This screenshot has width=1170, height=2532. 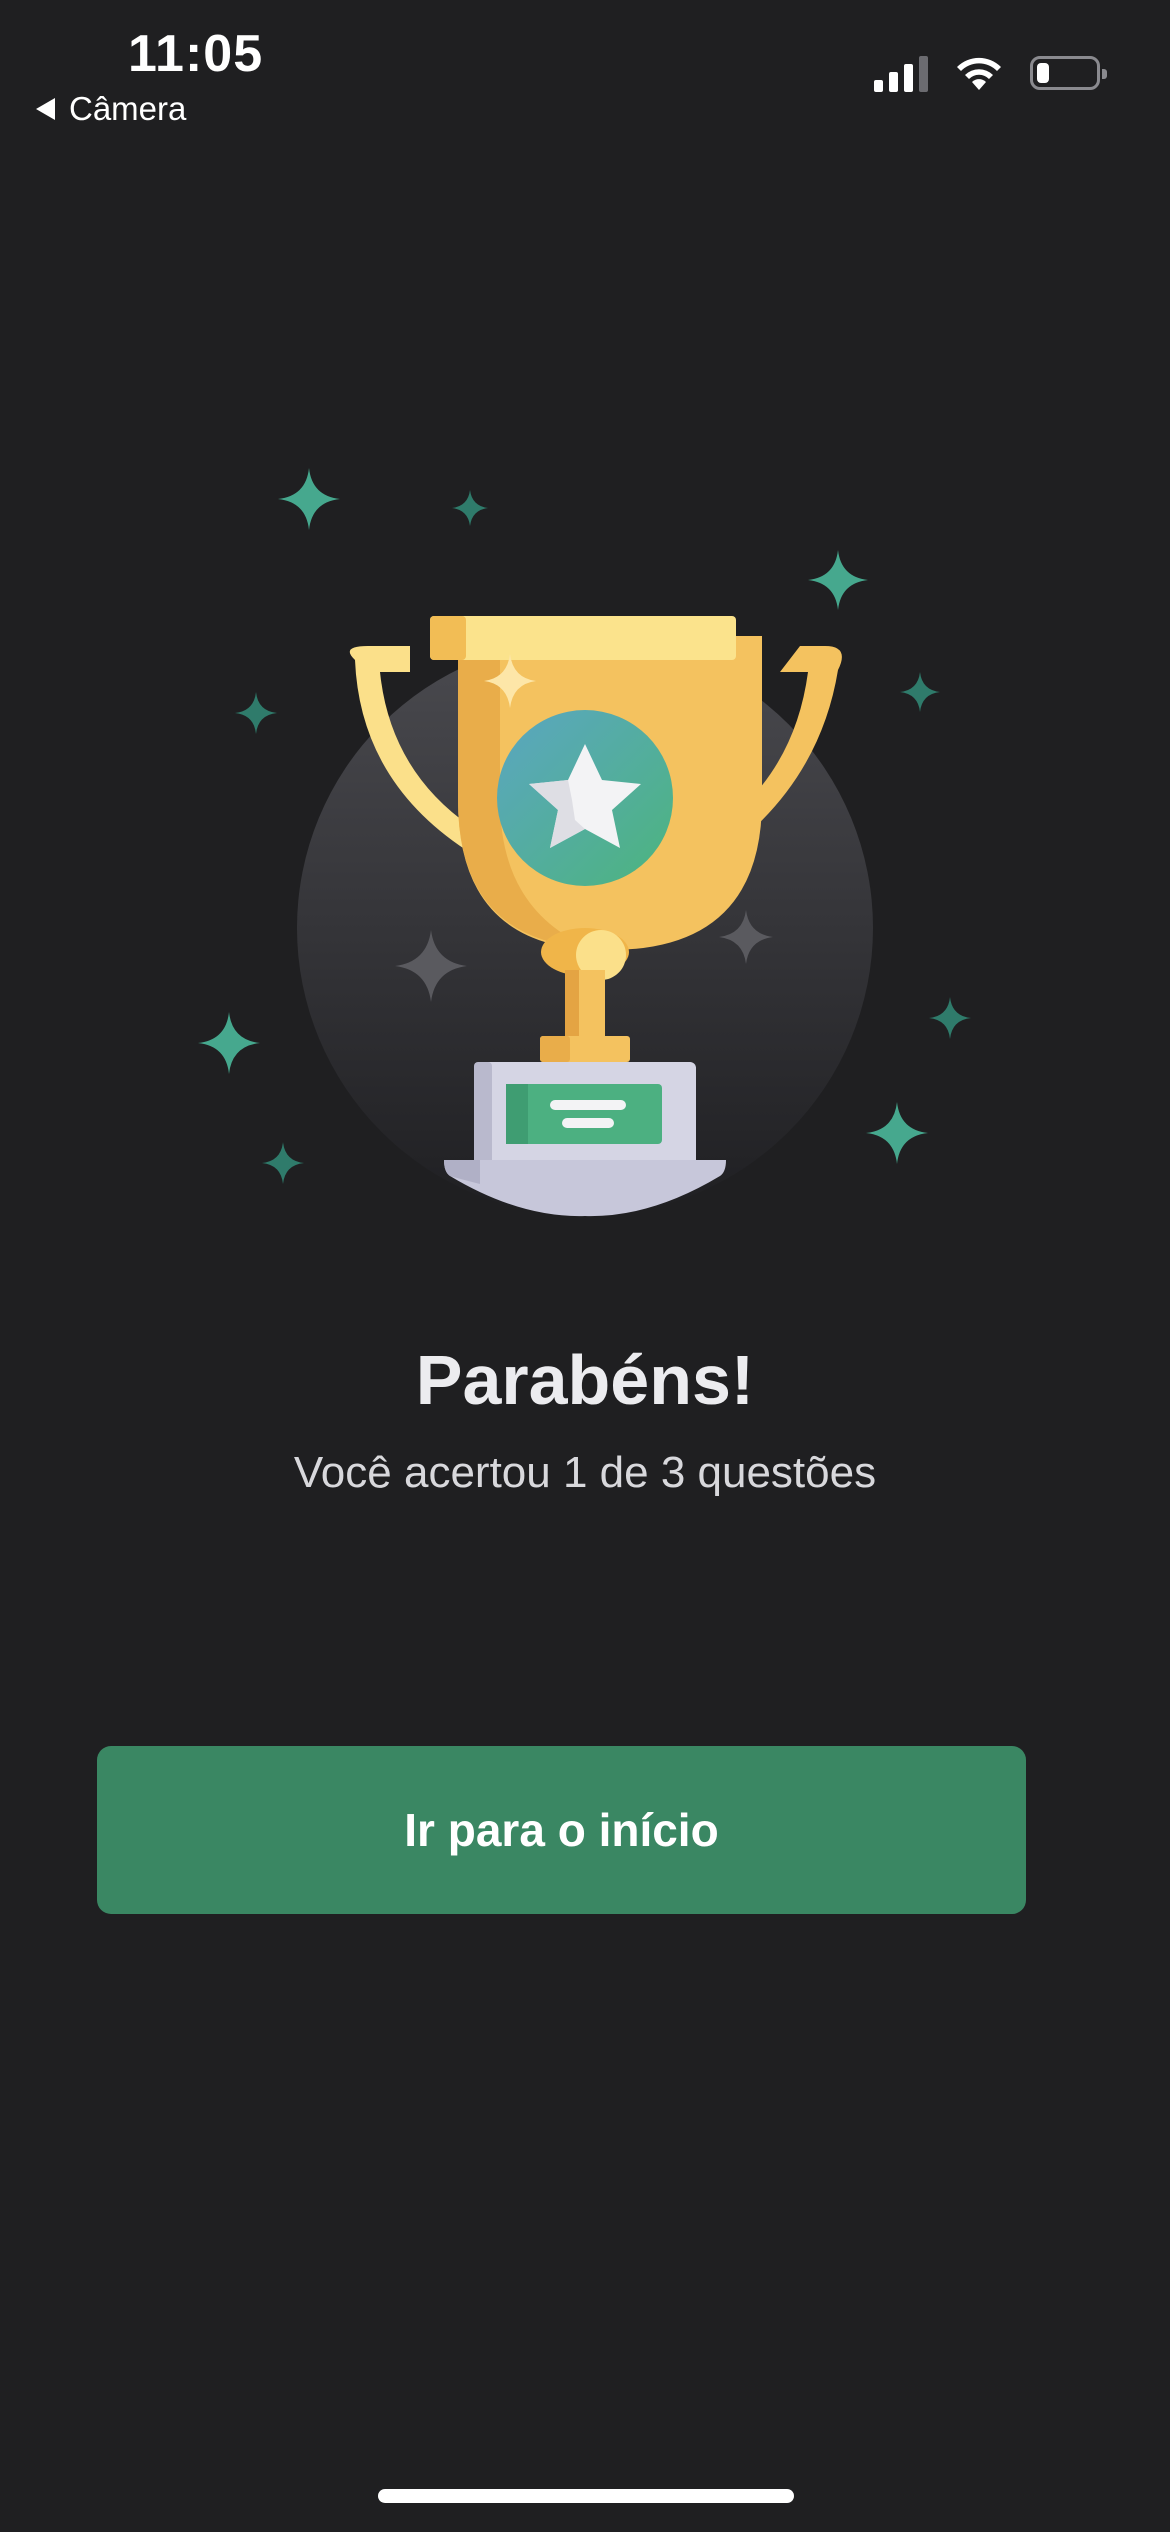 I want to click on cellular-signal-icon, so click(x=901, y=73).